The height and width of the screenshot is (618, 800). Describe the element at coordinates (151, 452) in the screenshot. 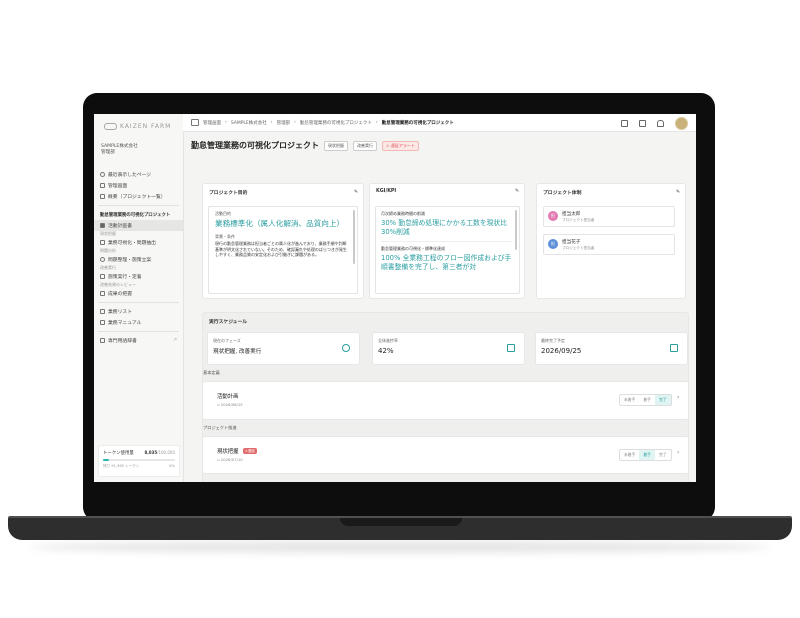

I see `token-value: 8,035` at that location.